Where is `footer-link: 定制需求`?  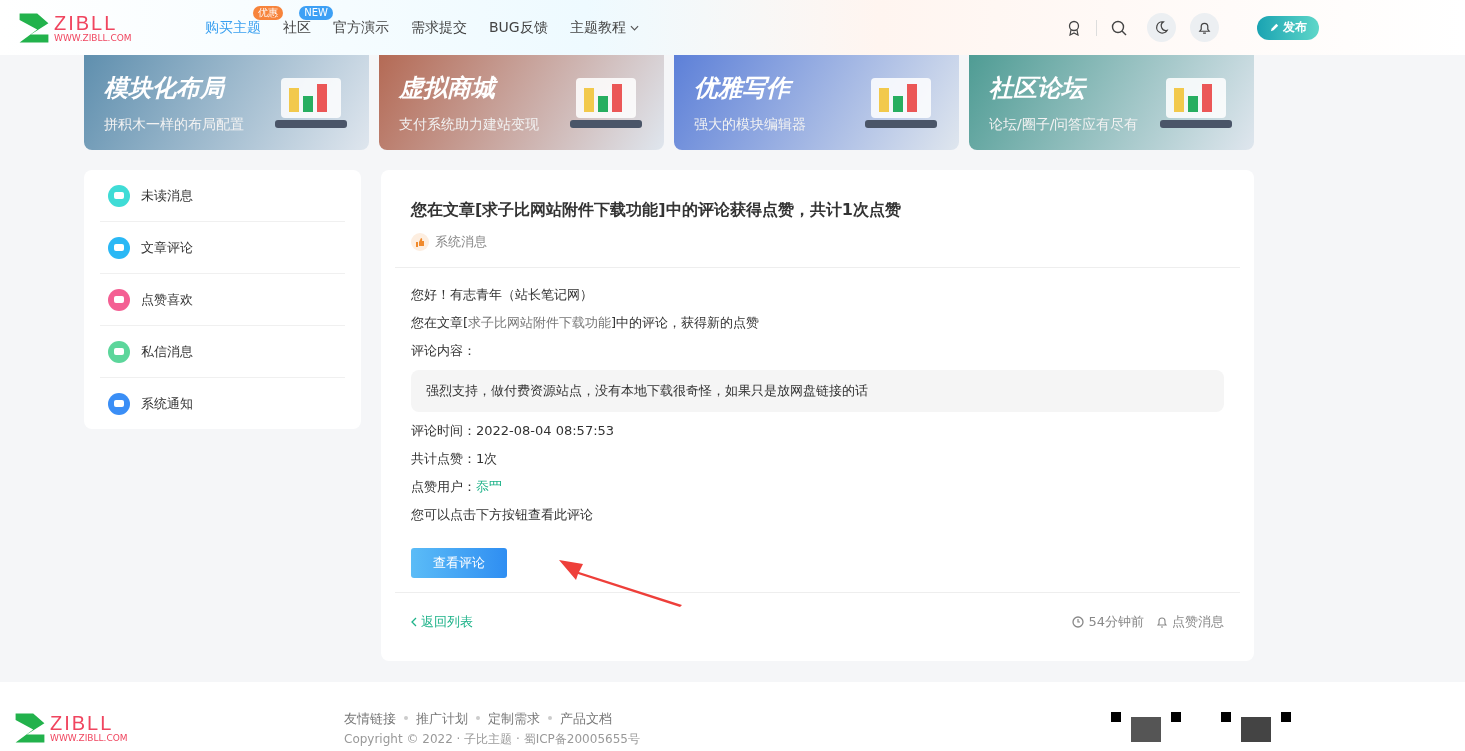 footer-link: 定制需求 is located at coordinates (504, 719).